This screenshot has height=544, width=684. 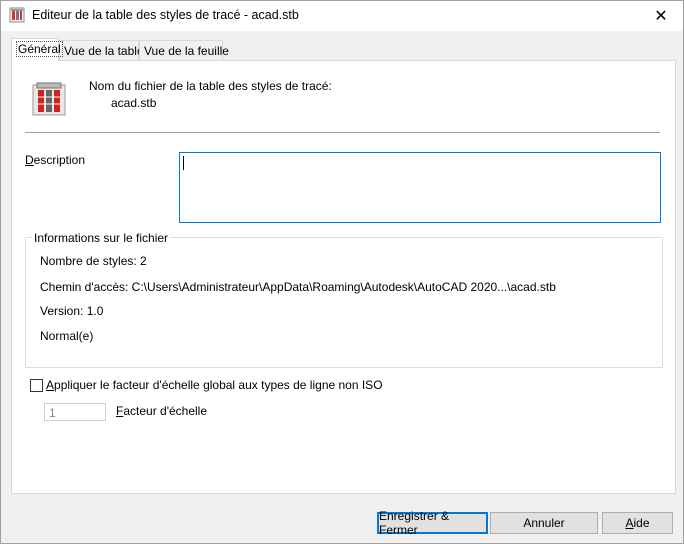 I want to click on plot-style-table-icon, so click(x=17, y=15).